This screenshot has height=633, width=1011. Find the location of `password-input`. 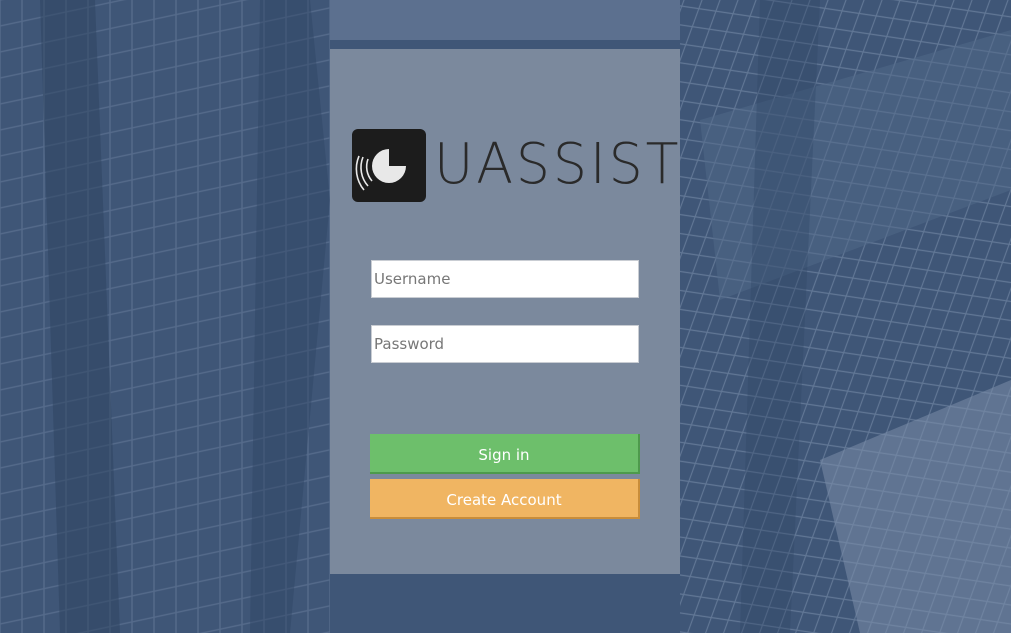

password-input is located at coordinates (505, 344).